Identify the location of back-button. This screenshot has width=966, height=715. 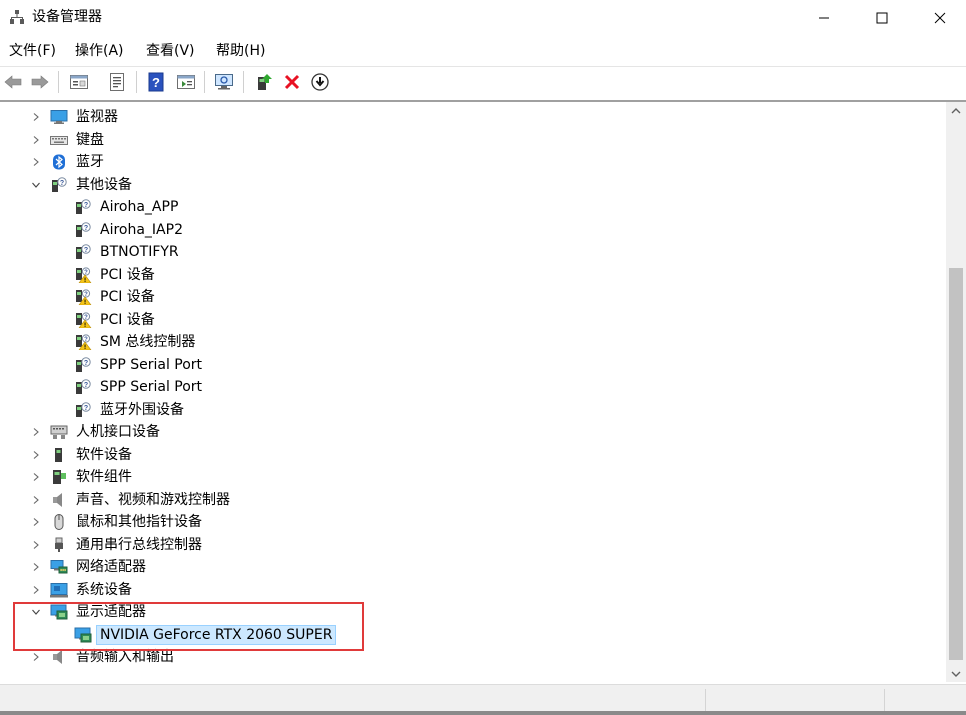
(13, 82).